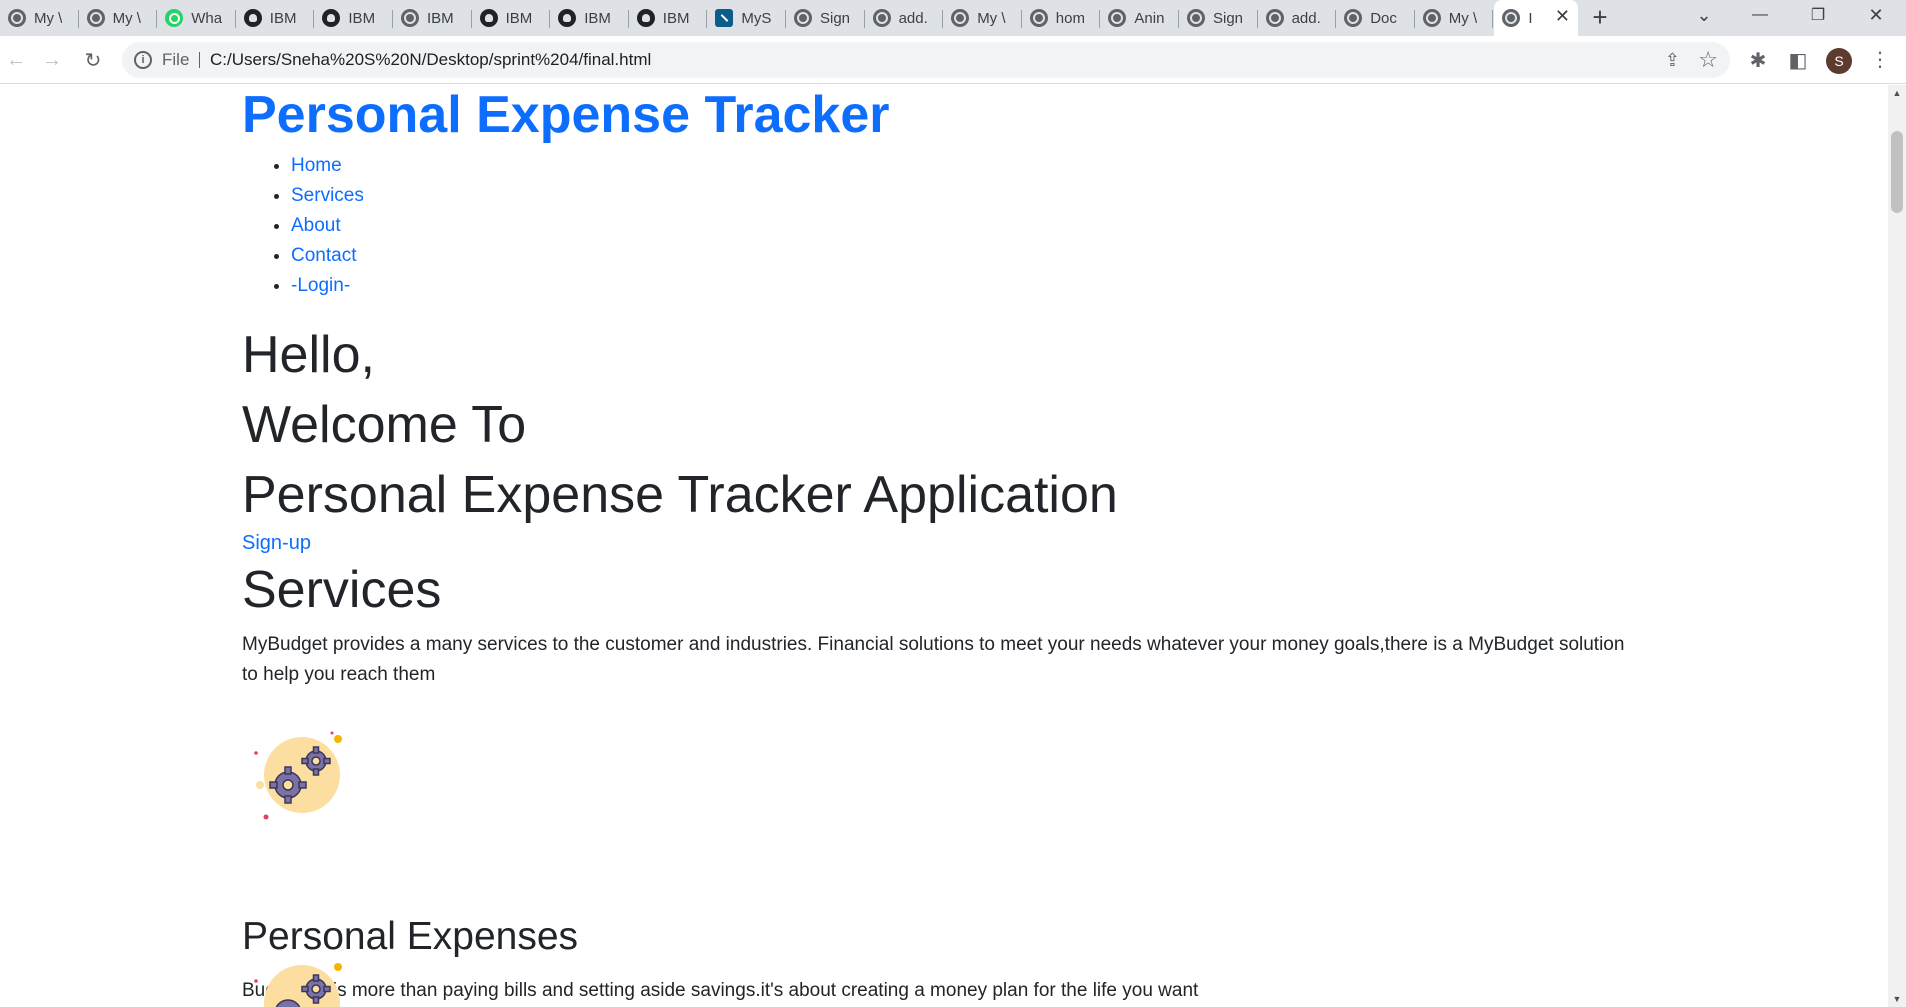 The height and width of the screenshot is (1007, 1906). What do you see at coordinates (320, 285) in the screenshot?
I see `nav-link-login: -Login-` at bounding box center [320, 285].